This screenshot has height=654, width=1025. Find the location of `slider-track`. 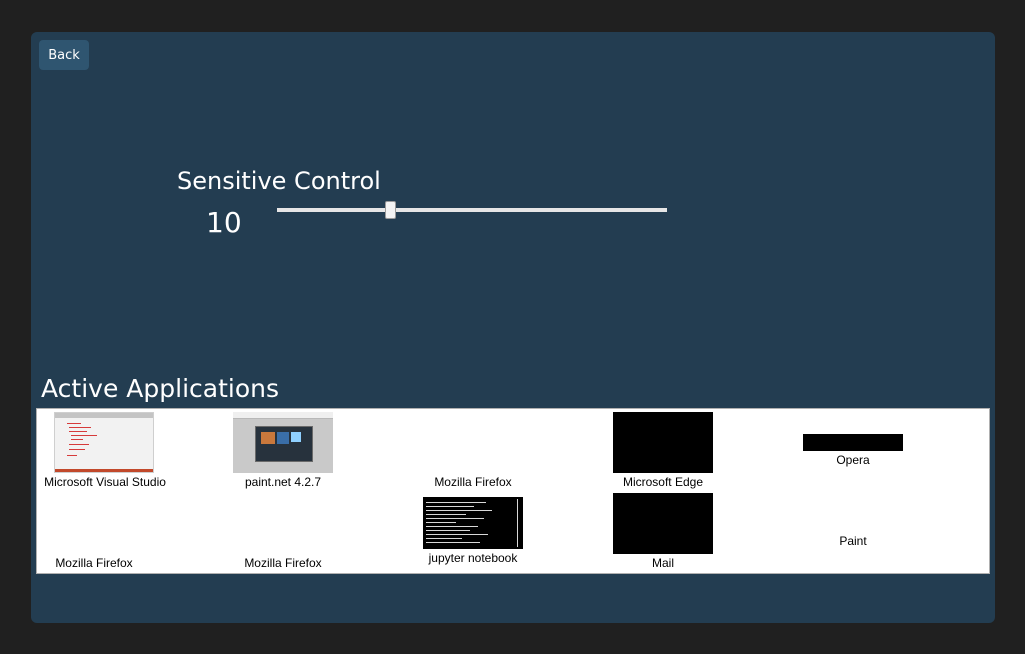

slider-track is located at coordinates (472, 210).